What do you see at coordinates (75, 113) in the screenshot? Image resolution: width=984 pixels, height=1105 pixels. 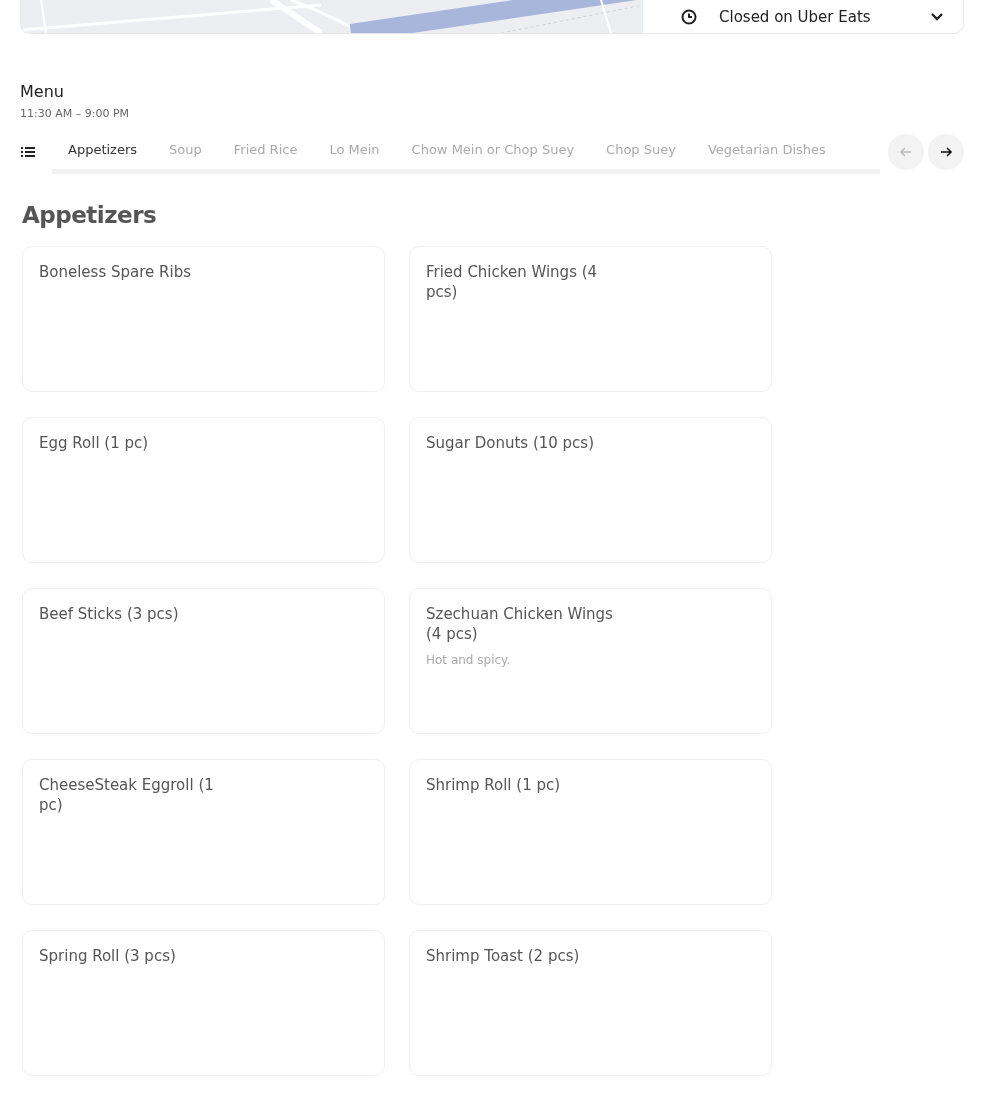 I see `menu-hours: 11:30 AM – 9:00 PM` at bounding box center [75, 113].